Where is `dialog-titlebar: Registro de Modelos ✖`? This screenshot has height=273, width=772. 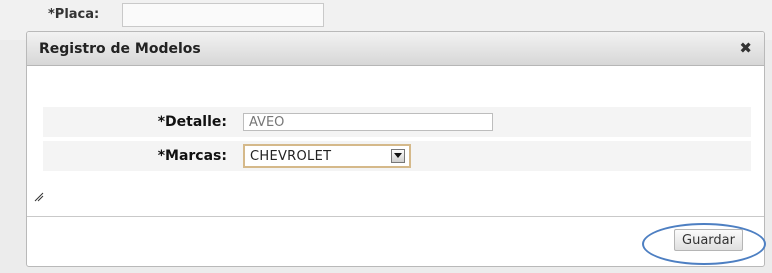 dialog-titlebar: Registro de Modelos ✖ is located at coordinates (395, 49).